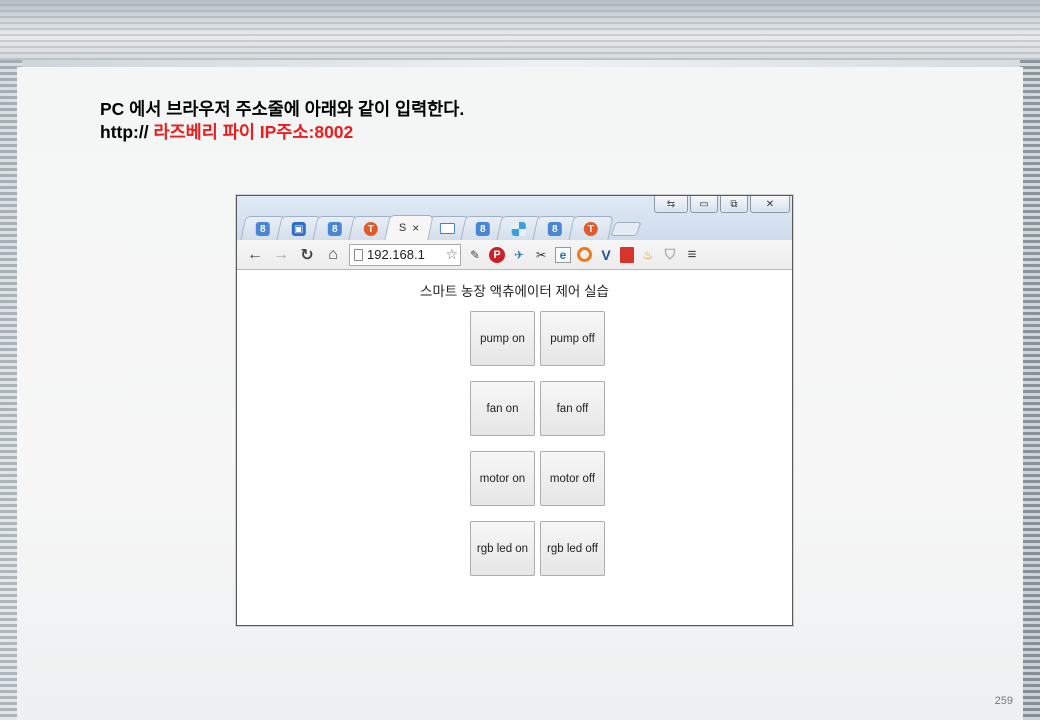  I want to click on reload-icon: ↻, so click(307, 255).